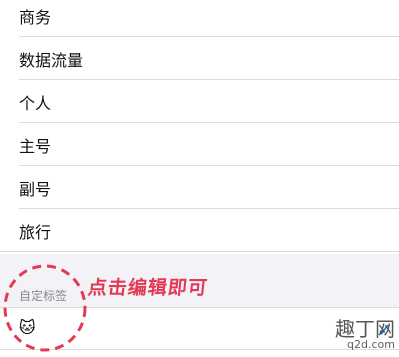  Describe the element at coordinates (199, 230) in the screenshot. I see `list-item-travel: 旅行` at that location.